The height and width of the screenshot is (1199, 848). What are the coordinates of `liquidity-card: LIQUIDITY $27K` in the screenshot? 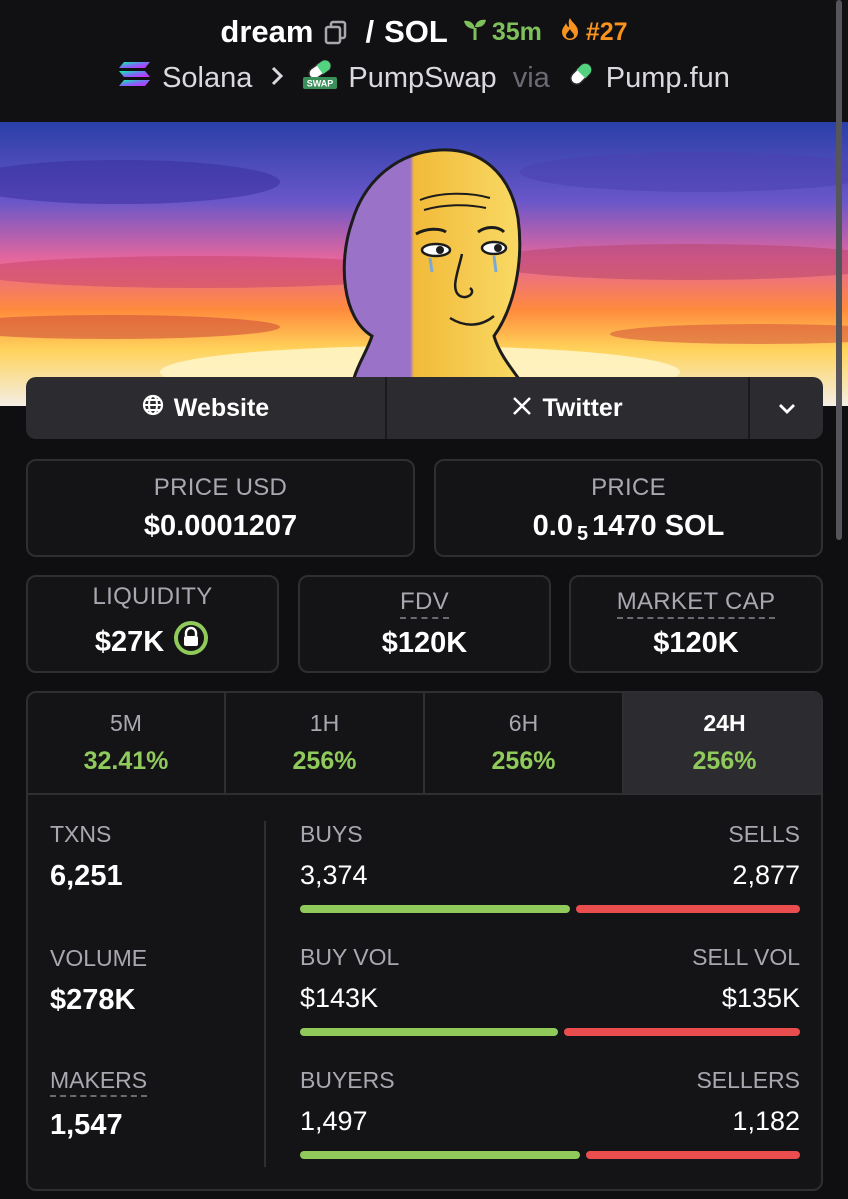 It's located at (152, 624).